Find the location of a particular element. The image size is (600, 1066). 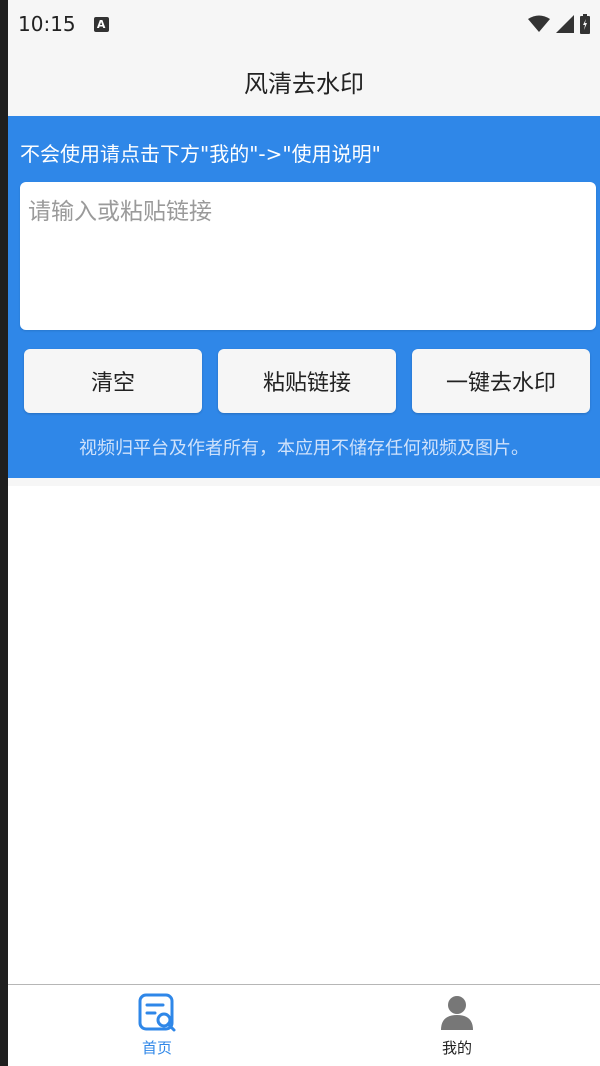

app-bar: 风清去水印 is located at coordinates (304, 81).